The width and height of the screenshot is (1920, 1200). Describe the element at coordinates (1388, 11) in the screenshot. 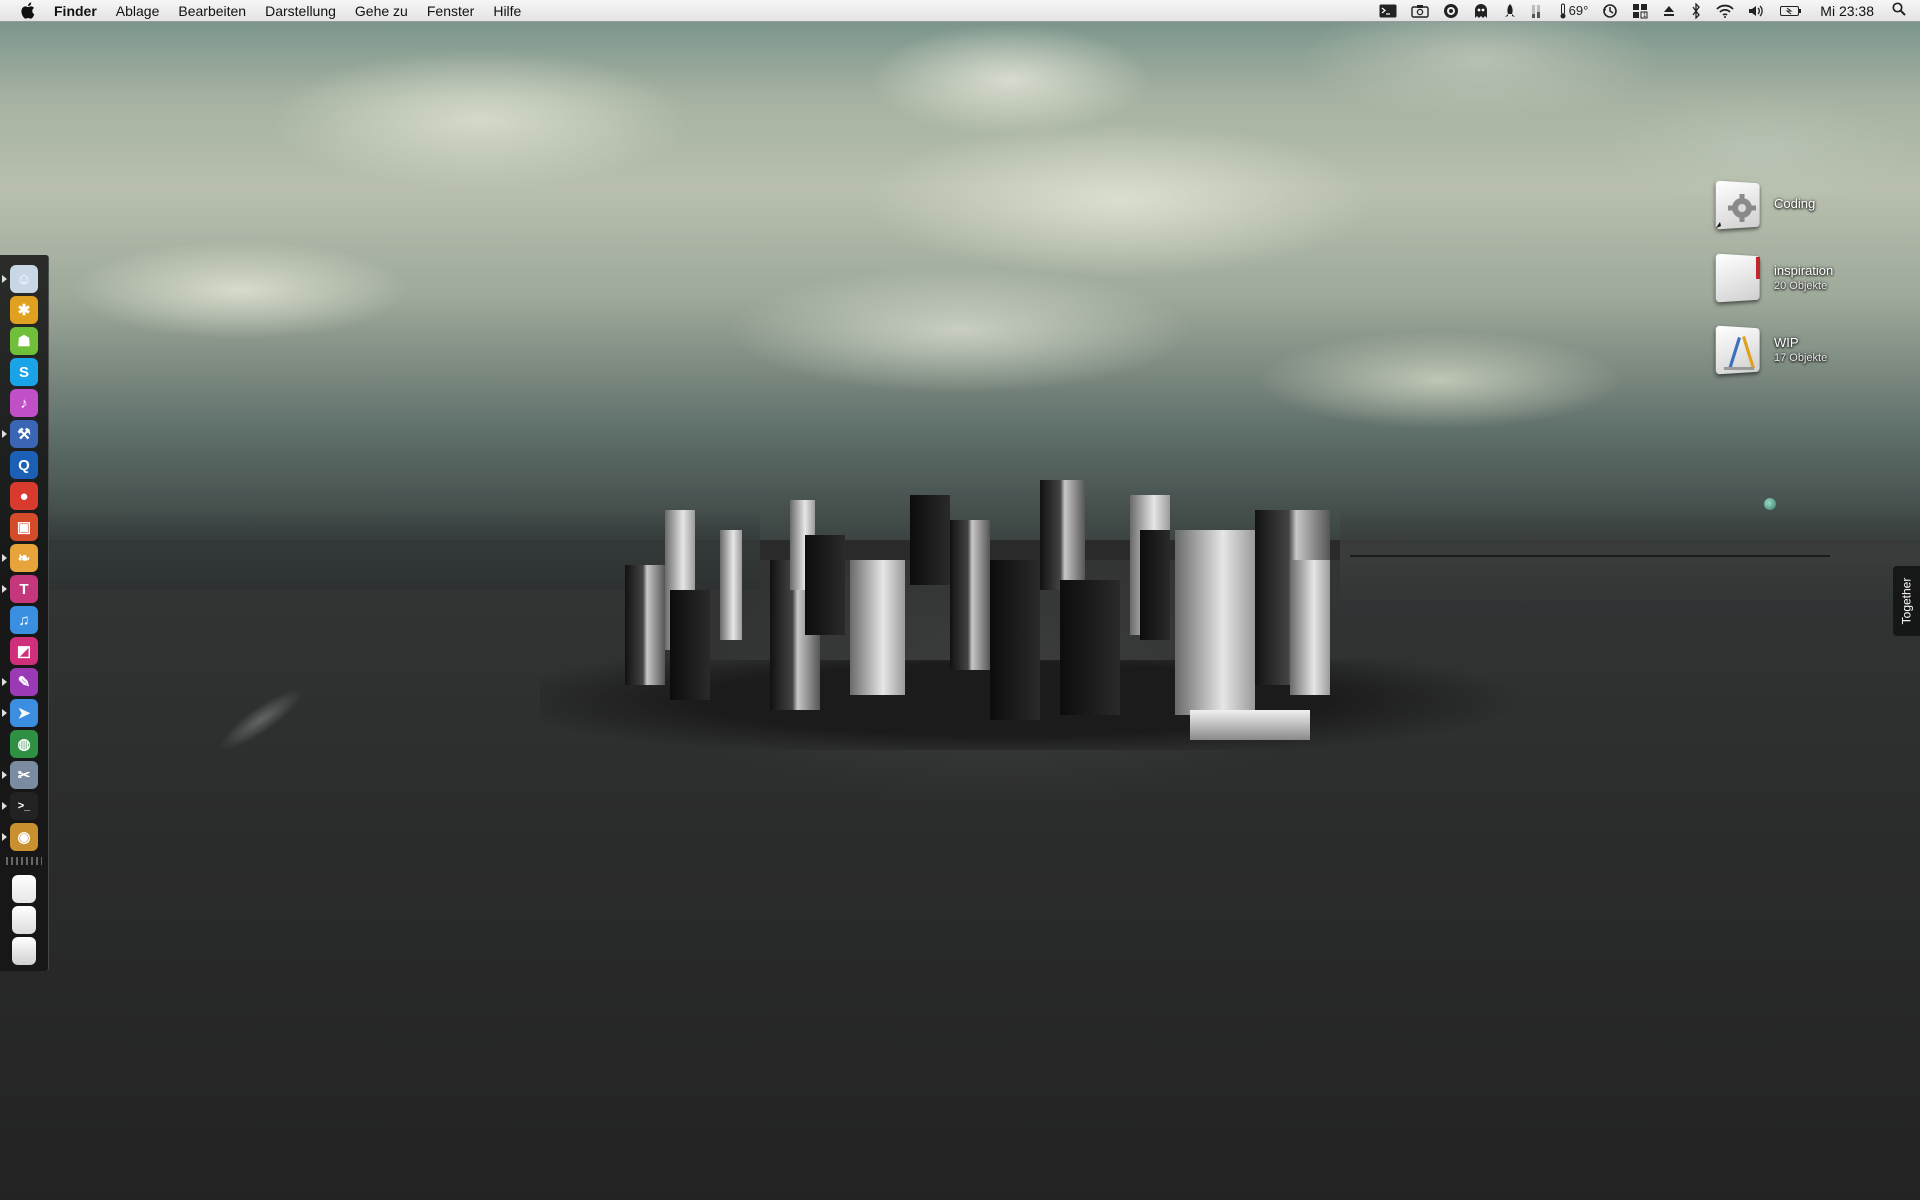

I see `terminal-icon` at that location.